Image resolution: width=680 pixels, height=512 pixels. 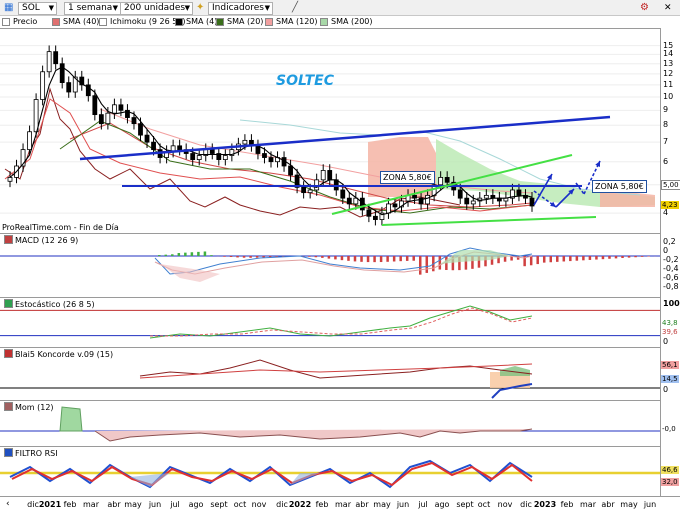 I want to click on year-tick: 2021, so click(x=50, y=504).